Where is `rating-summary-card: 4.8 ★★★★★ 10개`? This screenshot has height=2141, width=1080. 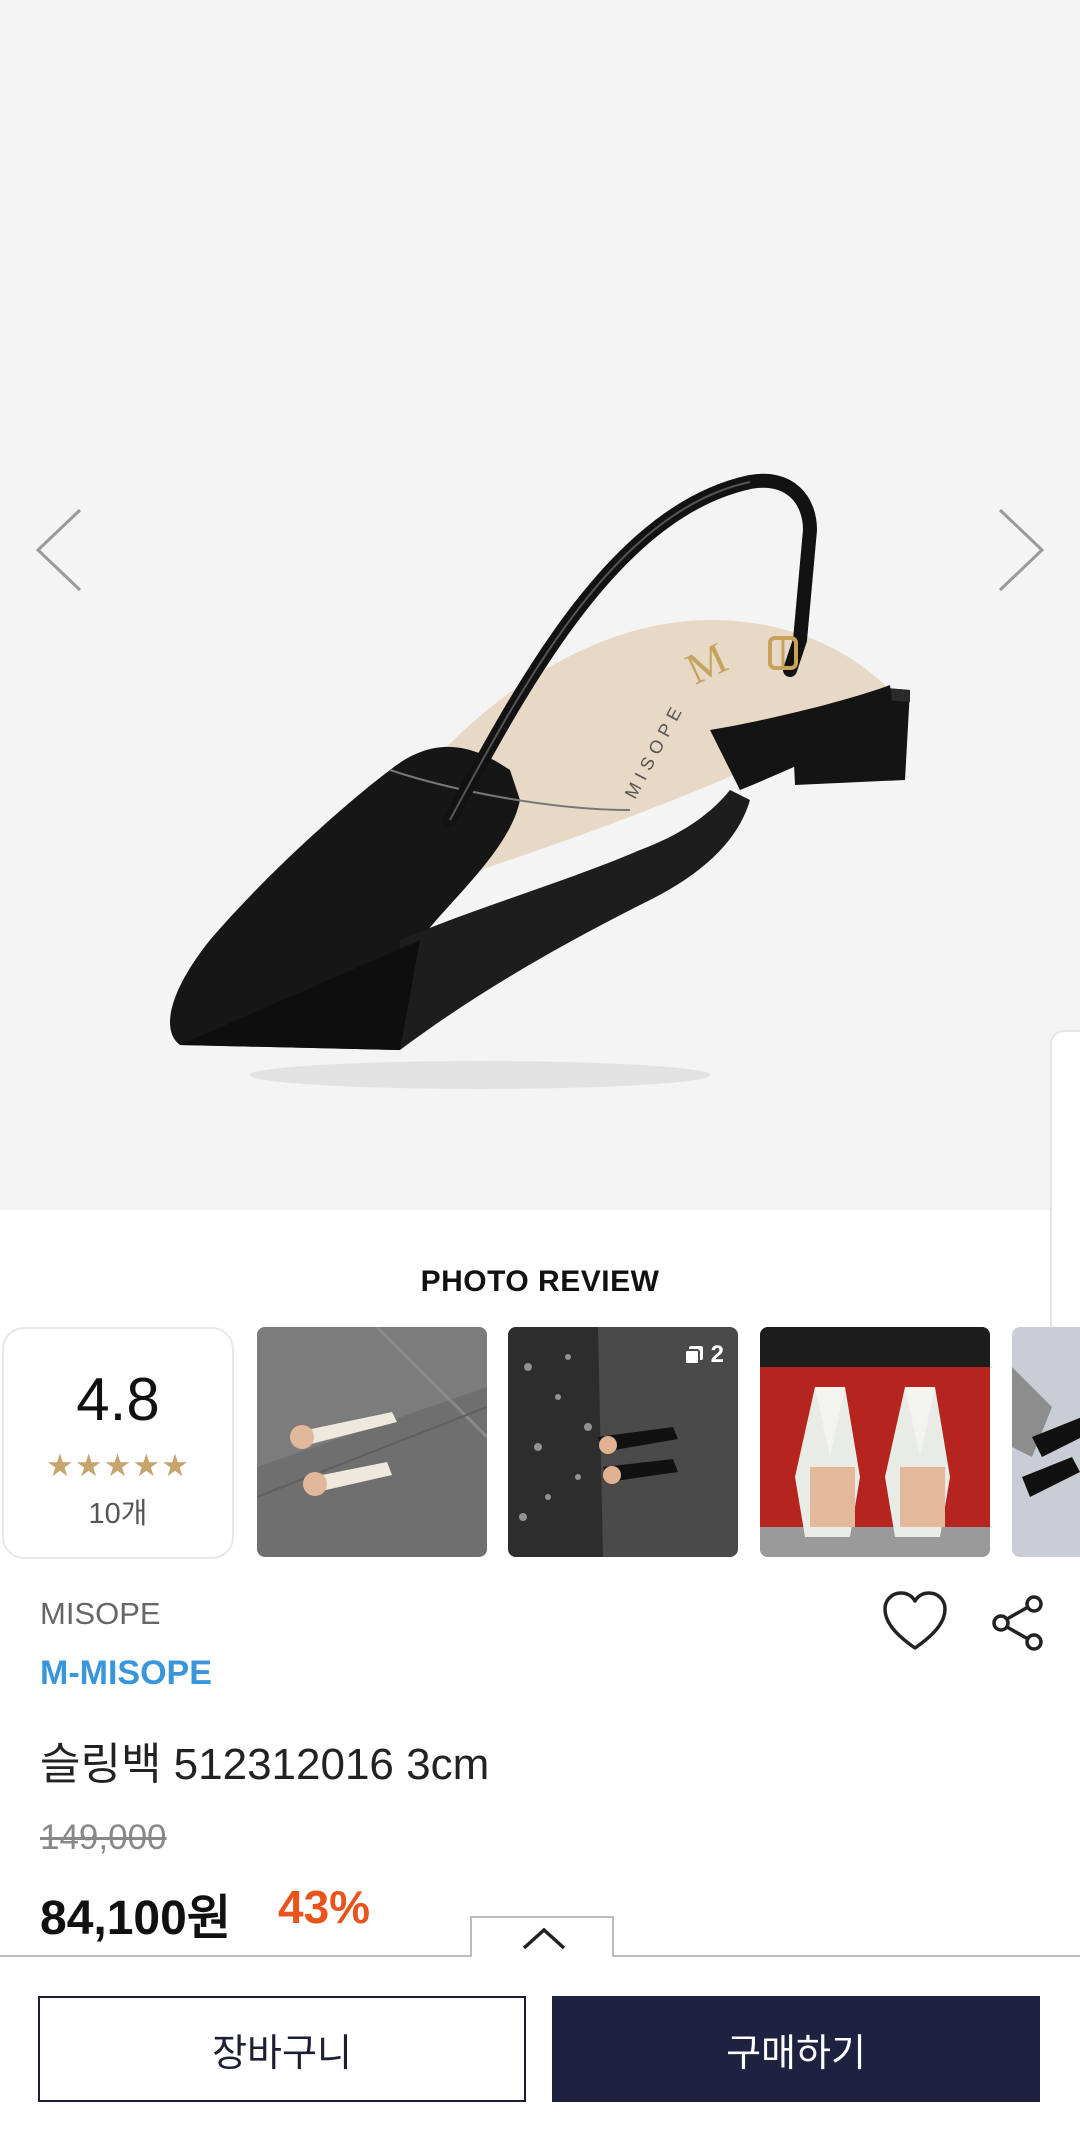 rating-summary-card: 4.8 ★★★★★ 10개 is located at coordinates (118, 1443).